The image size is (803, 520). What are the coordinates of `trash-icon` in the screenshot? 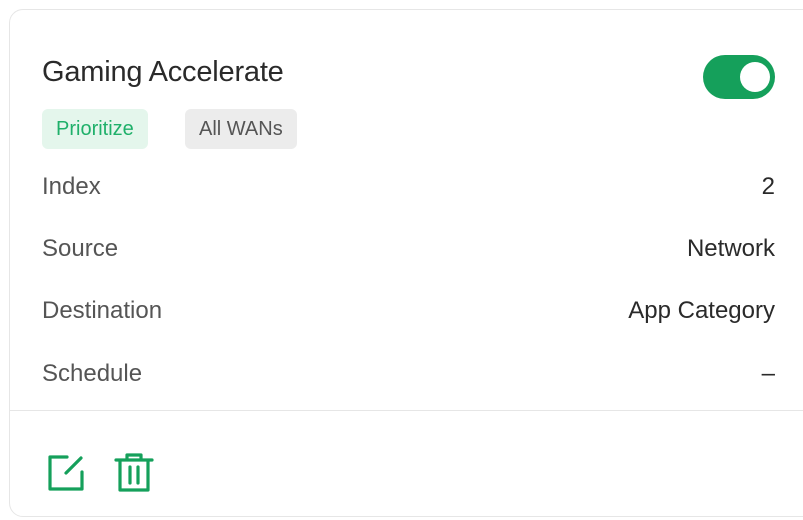 It's located at (134, 472).